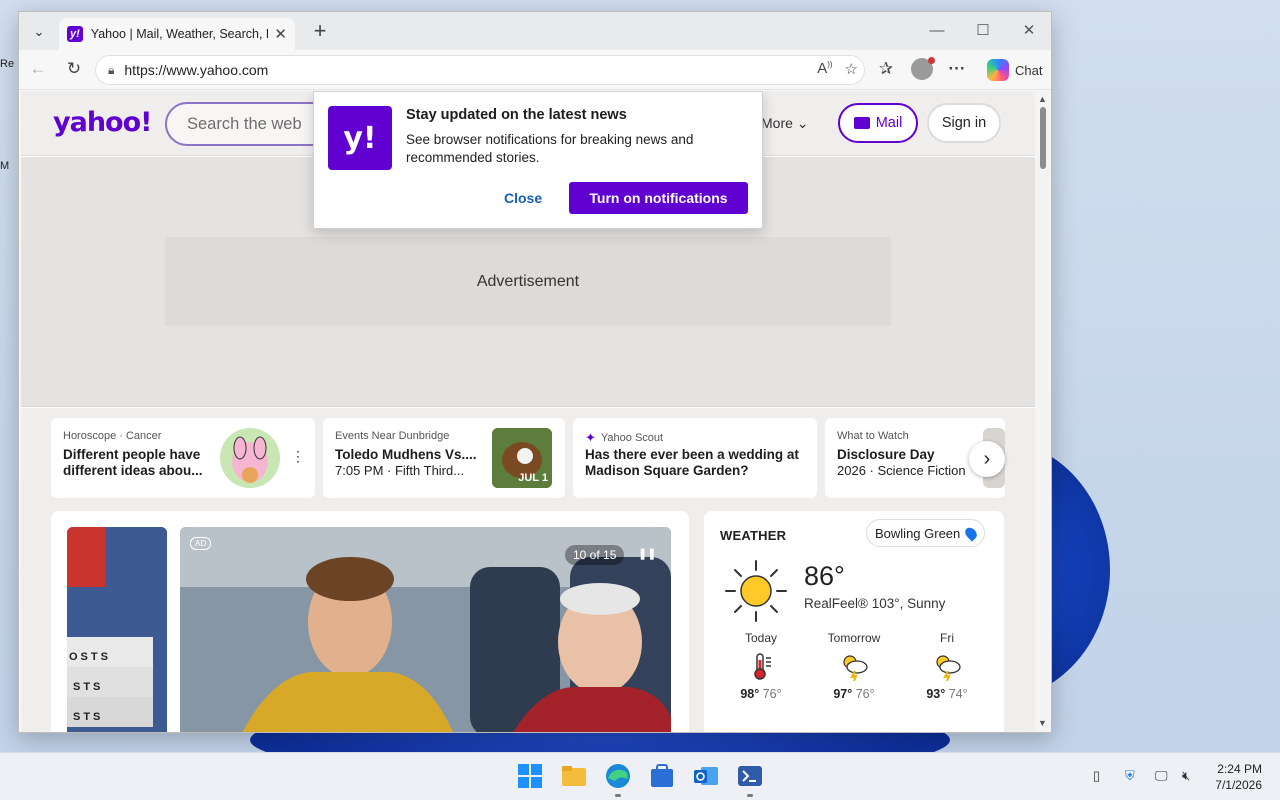 The height and width of the screenshot is (800, 1280). I want to click on sign-in-button: Sign in, so click(964, 123).